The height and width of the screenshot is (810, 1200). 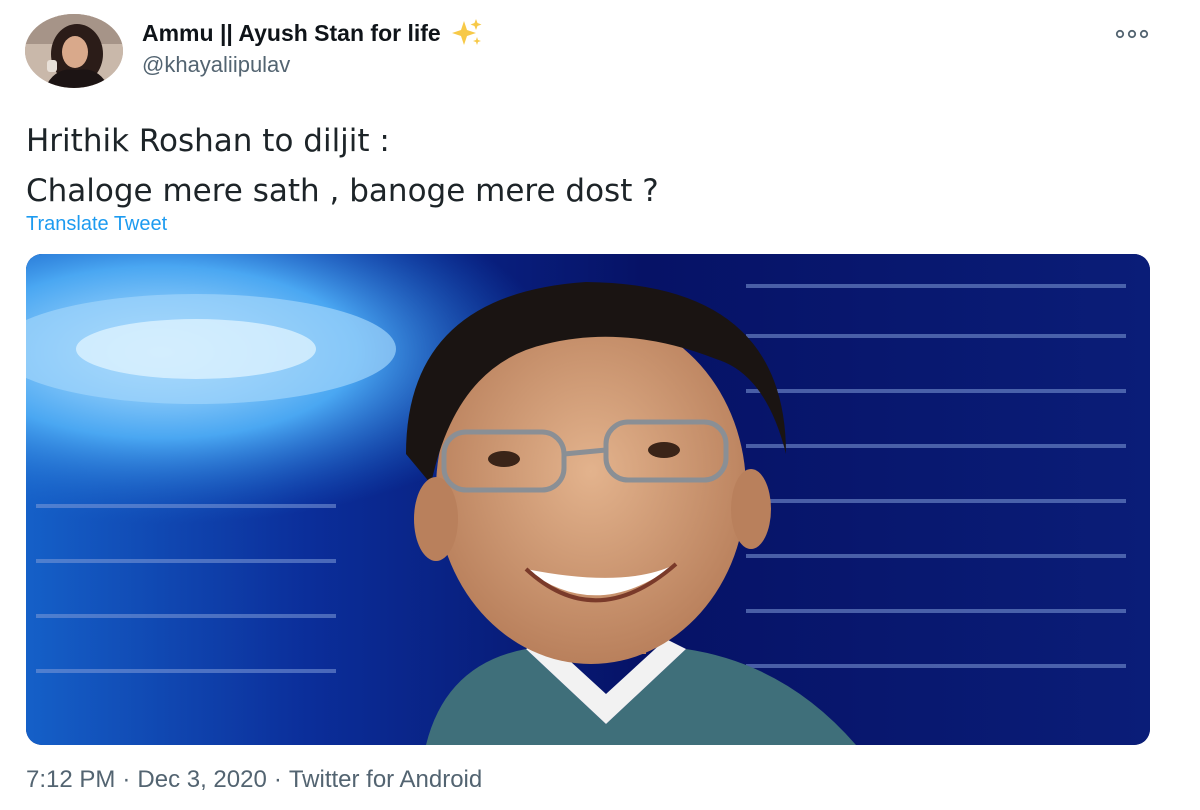 What do you see at coordinates (216, 65) in the screenshot?
I see `user-handle: @khayaliipulav` at bounding box center [216, 65].